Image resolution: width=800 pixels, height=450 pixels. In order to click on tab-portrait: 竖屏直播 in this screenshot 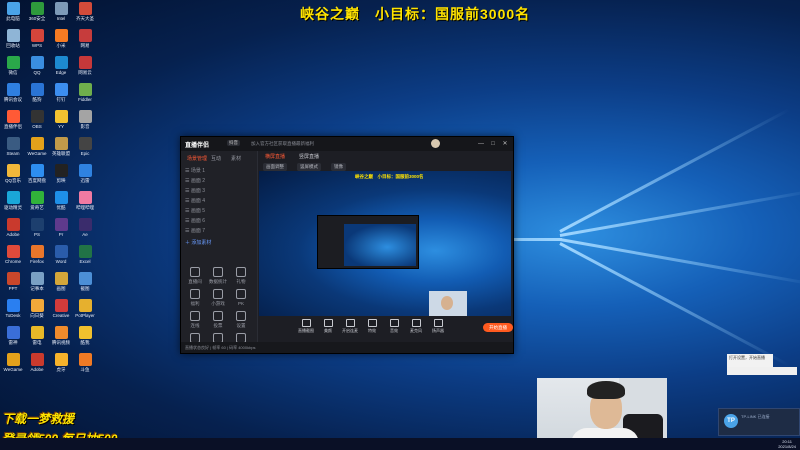, I will do `click(309, 156)`.